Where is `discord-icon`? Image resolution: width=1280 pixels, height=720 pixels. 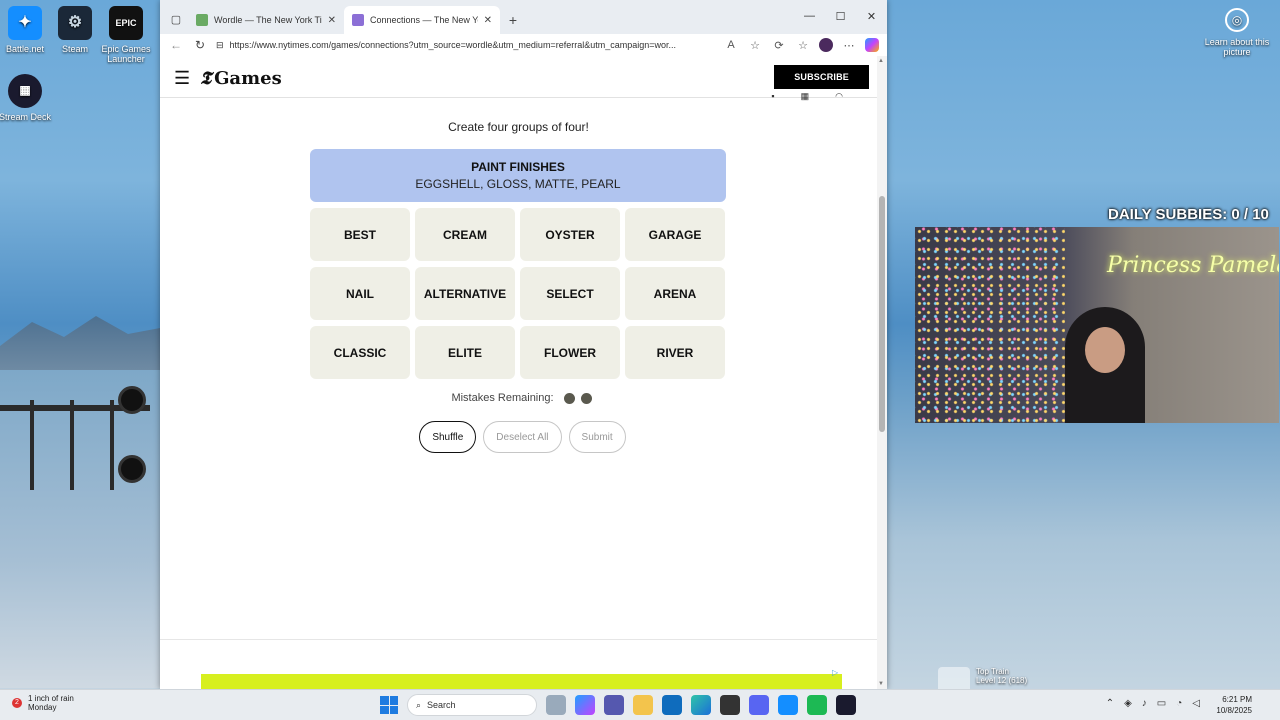 discord-icon is located at coordinates (759, 705).